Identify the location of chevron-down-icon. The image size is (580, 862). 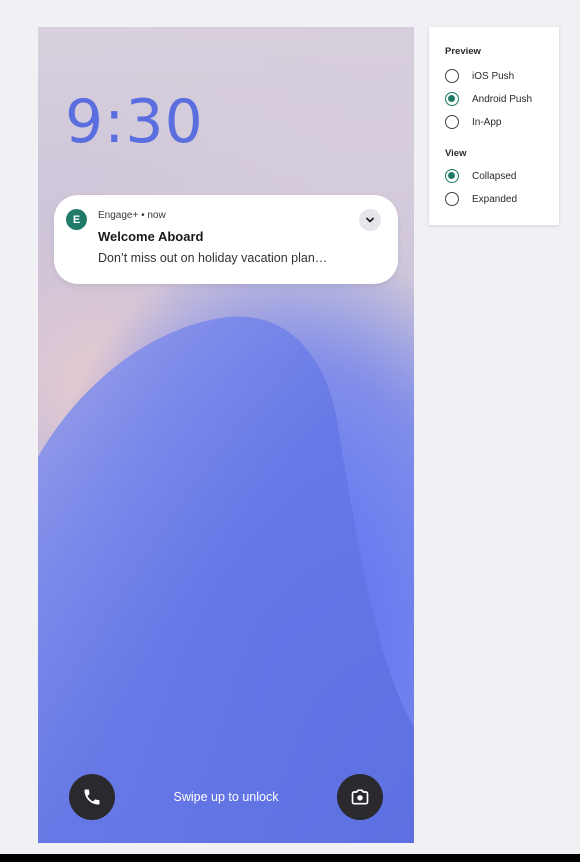
(370, 220).